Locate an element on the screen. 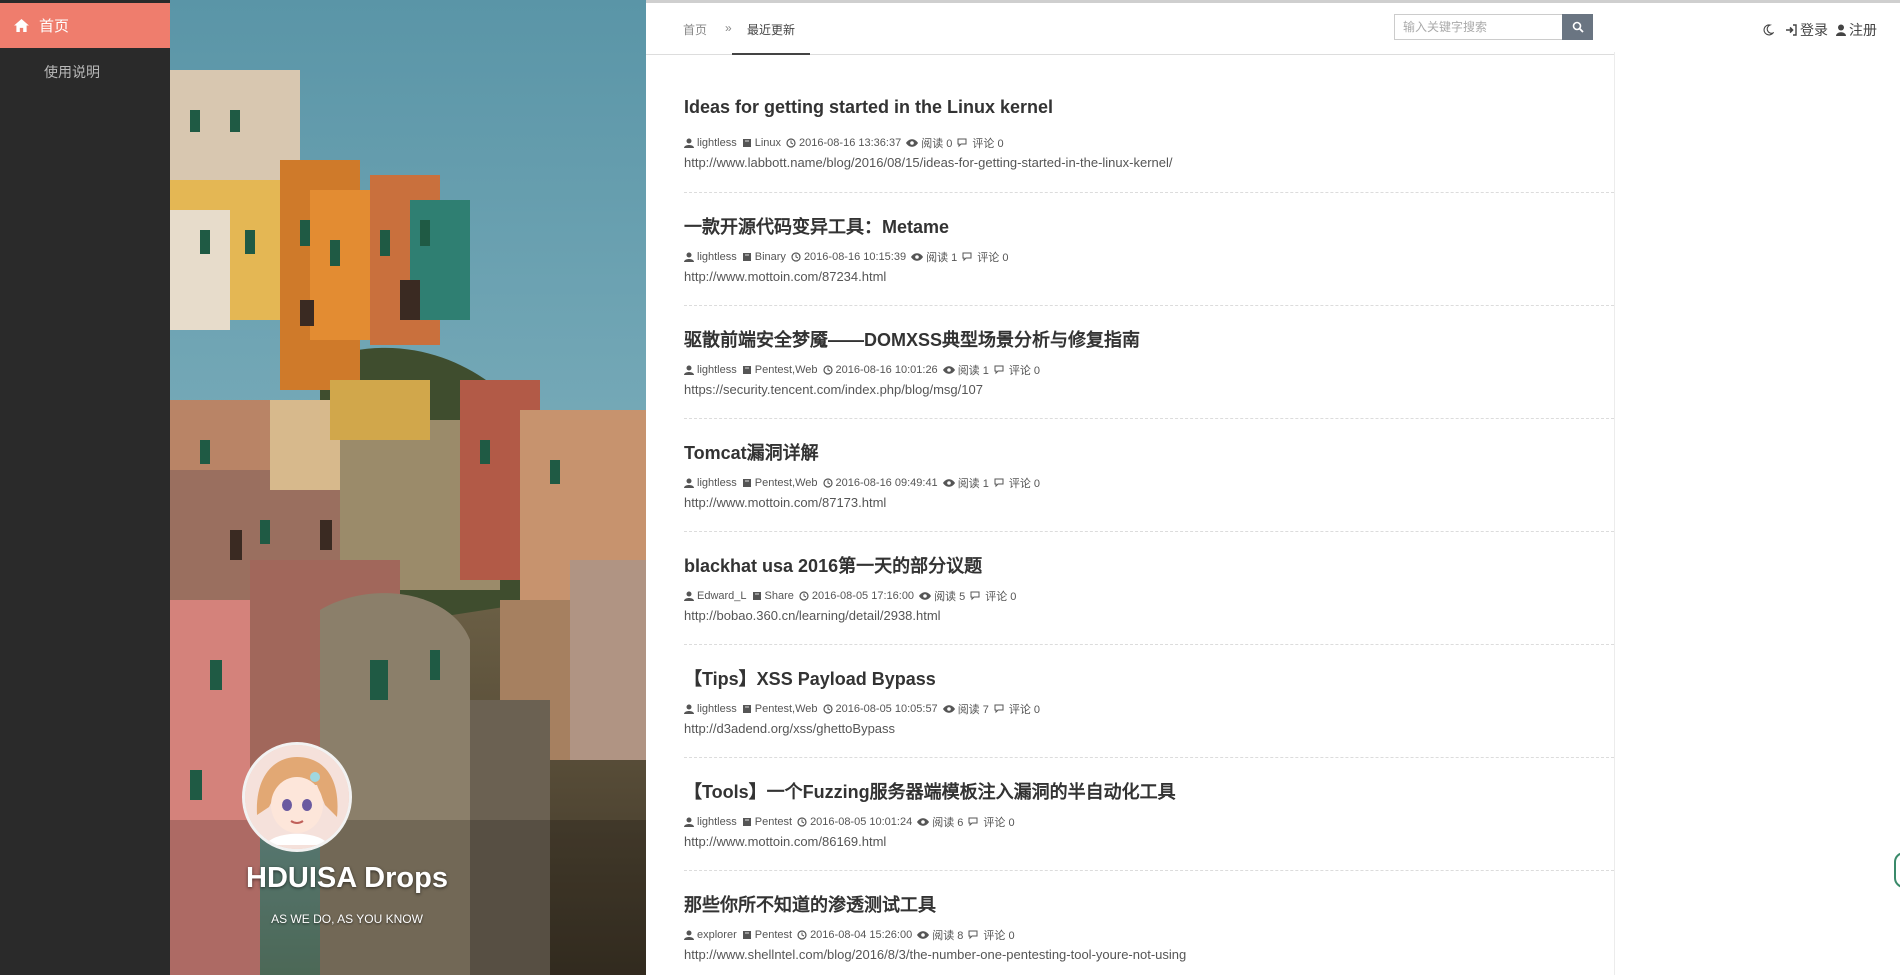  site-title: HDUISA Drops is located at coordinates (347, 878).